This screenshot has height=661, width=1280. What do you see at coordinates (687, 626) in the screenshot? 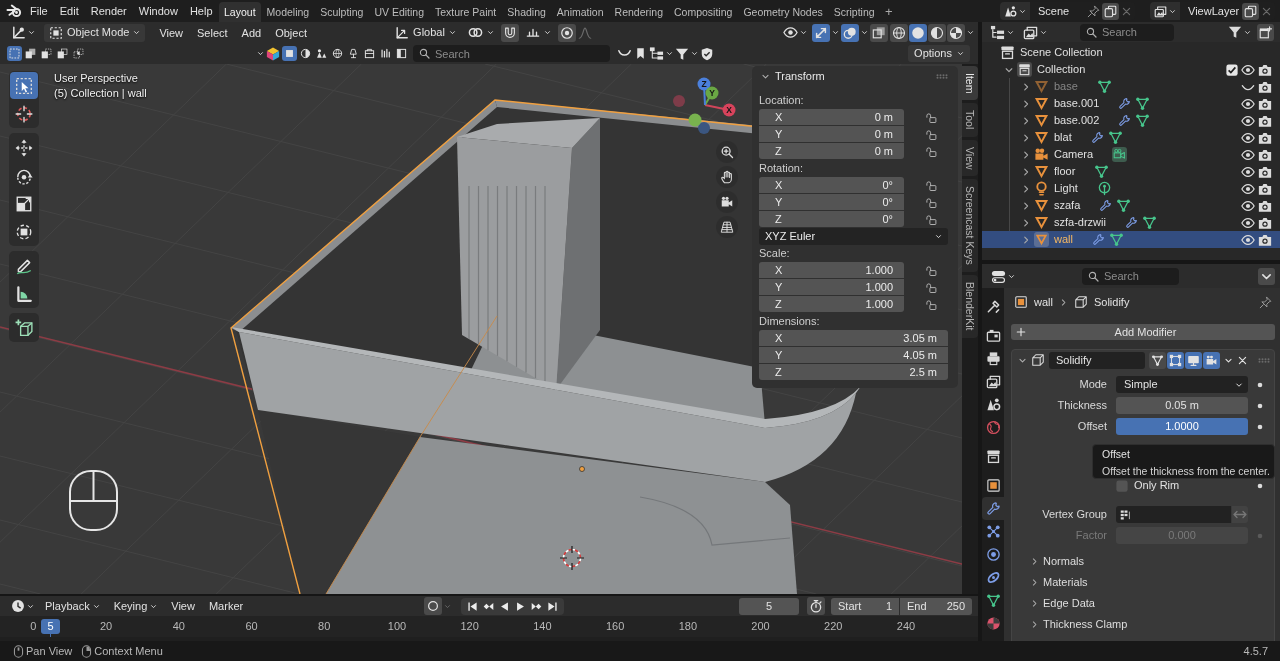
I see `frame-number: 180` at bounding box center [687, 626].